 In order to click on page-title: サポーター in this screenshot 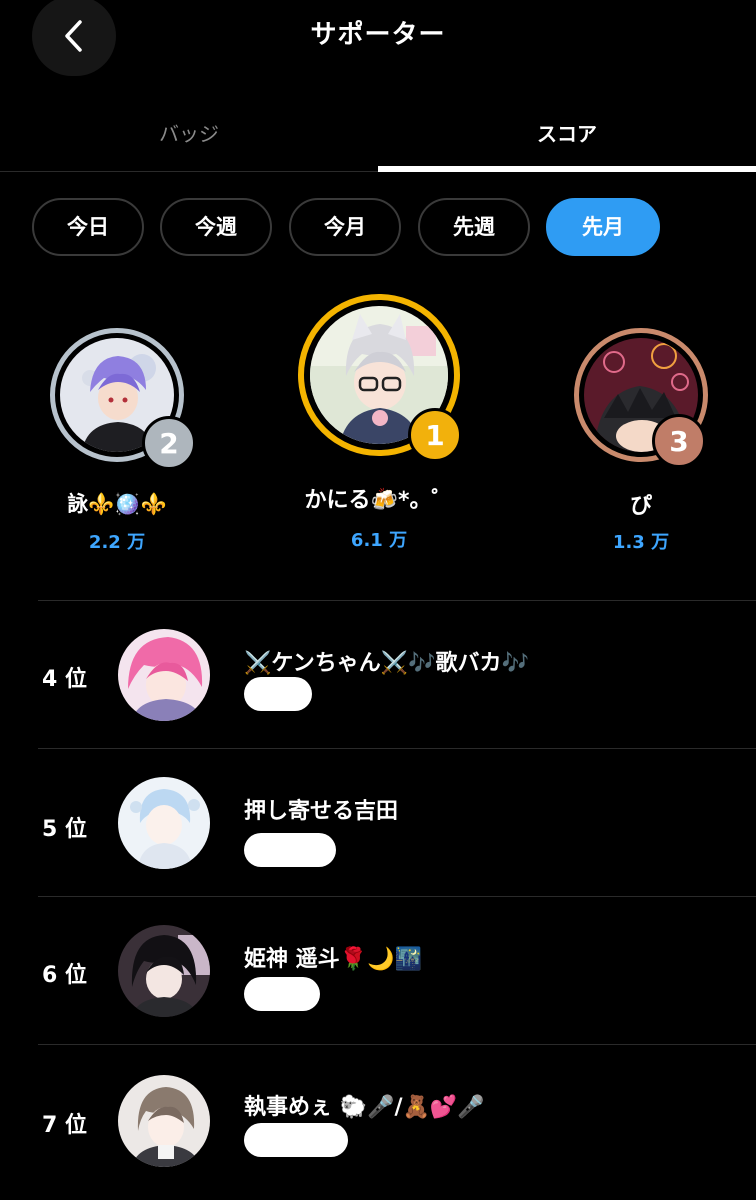, I will do `click(378, 35)`.